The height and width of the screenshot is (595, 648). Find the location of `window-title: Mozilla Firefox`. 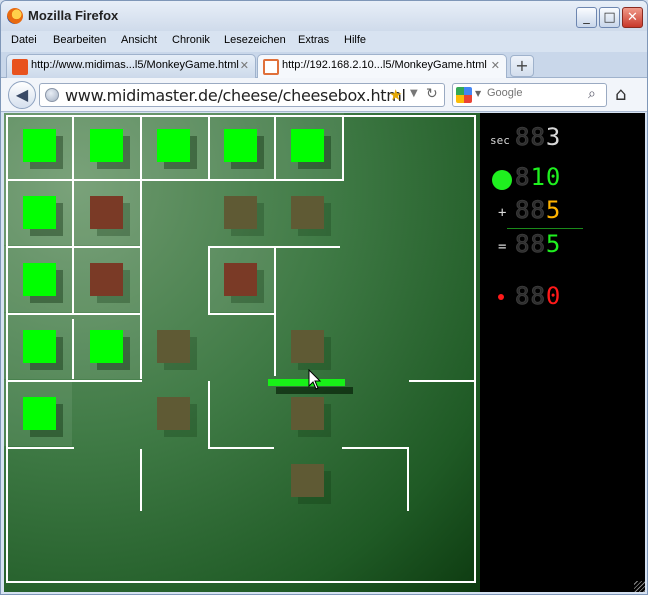

window-title: Mozilla Firefox is located at coordinates (73, 15).